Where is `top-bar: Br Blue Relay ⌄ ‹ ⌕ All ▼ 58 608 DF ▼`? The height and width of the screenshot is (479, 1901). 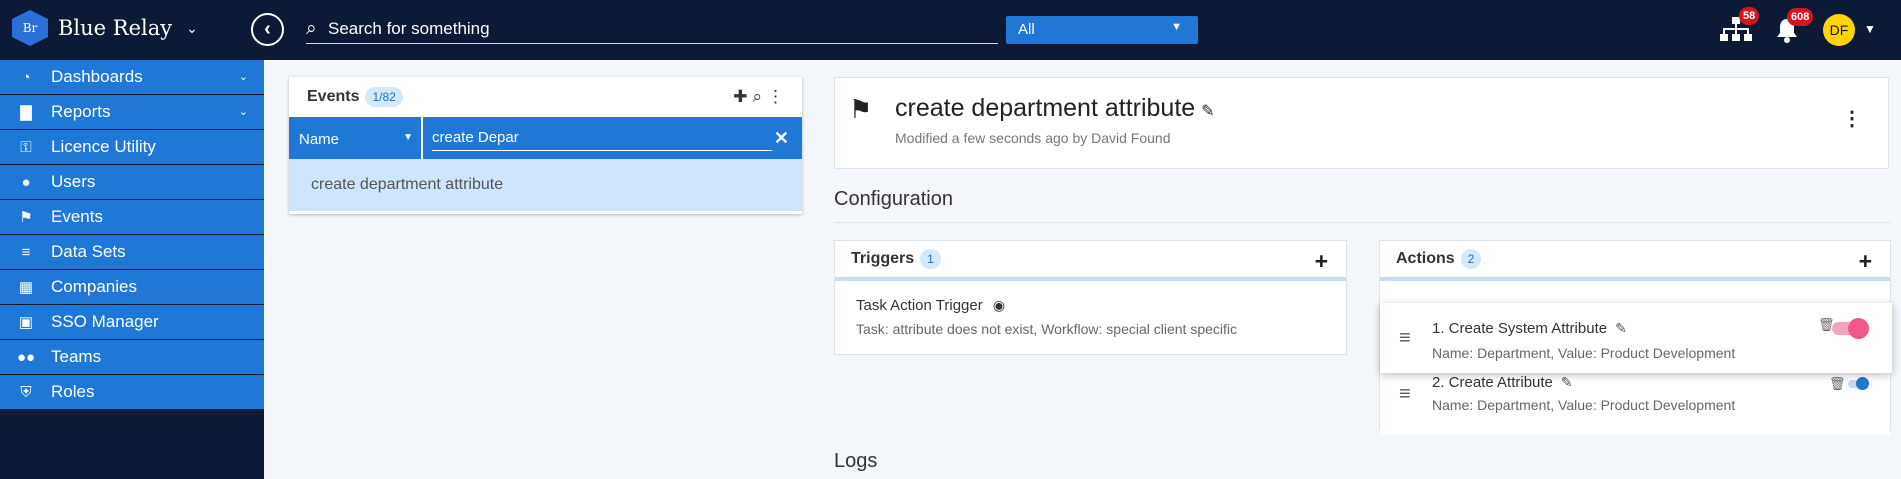 top-bar: Br Blue Relay ⌄ ‹ ⌕ All ▼ 58 608 DF ▼ is located at coordinates (950, 30).